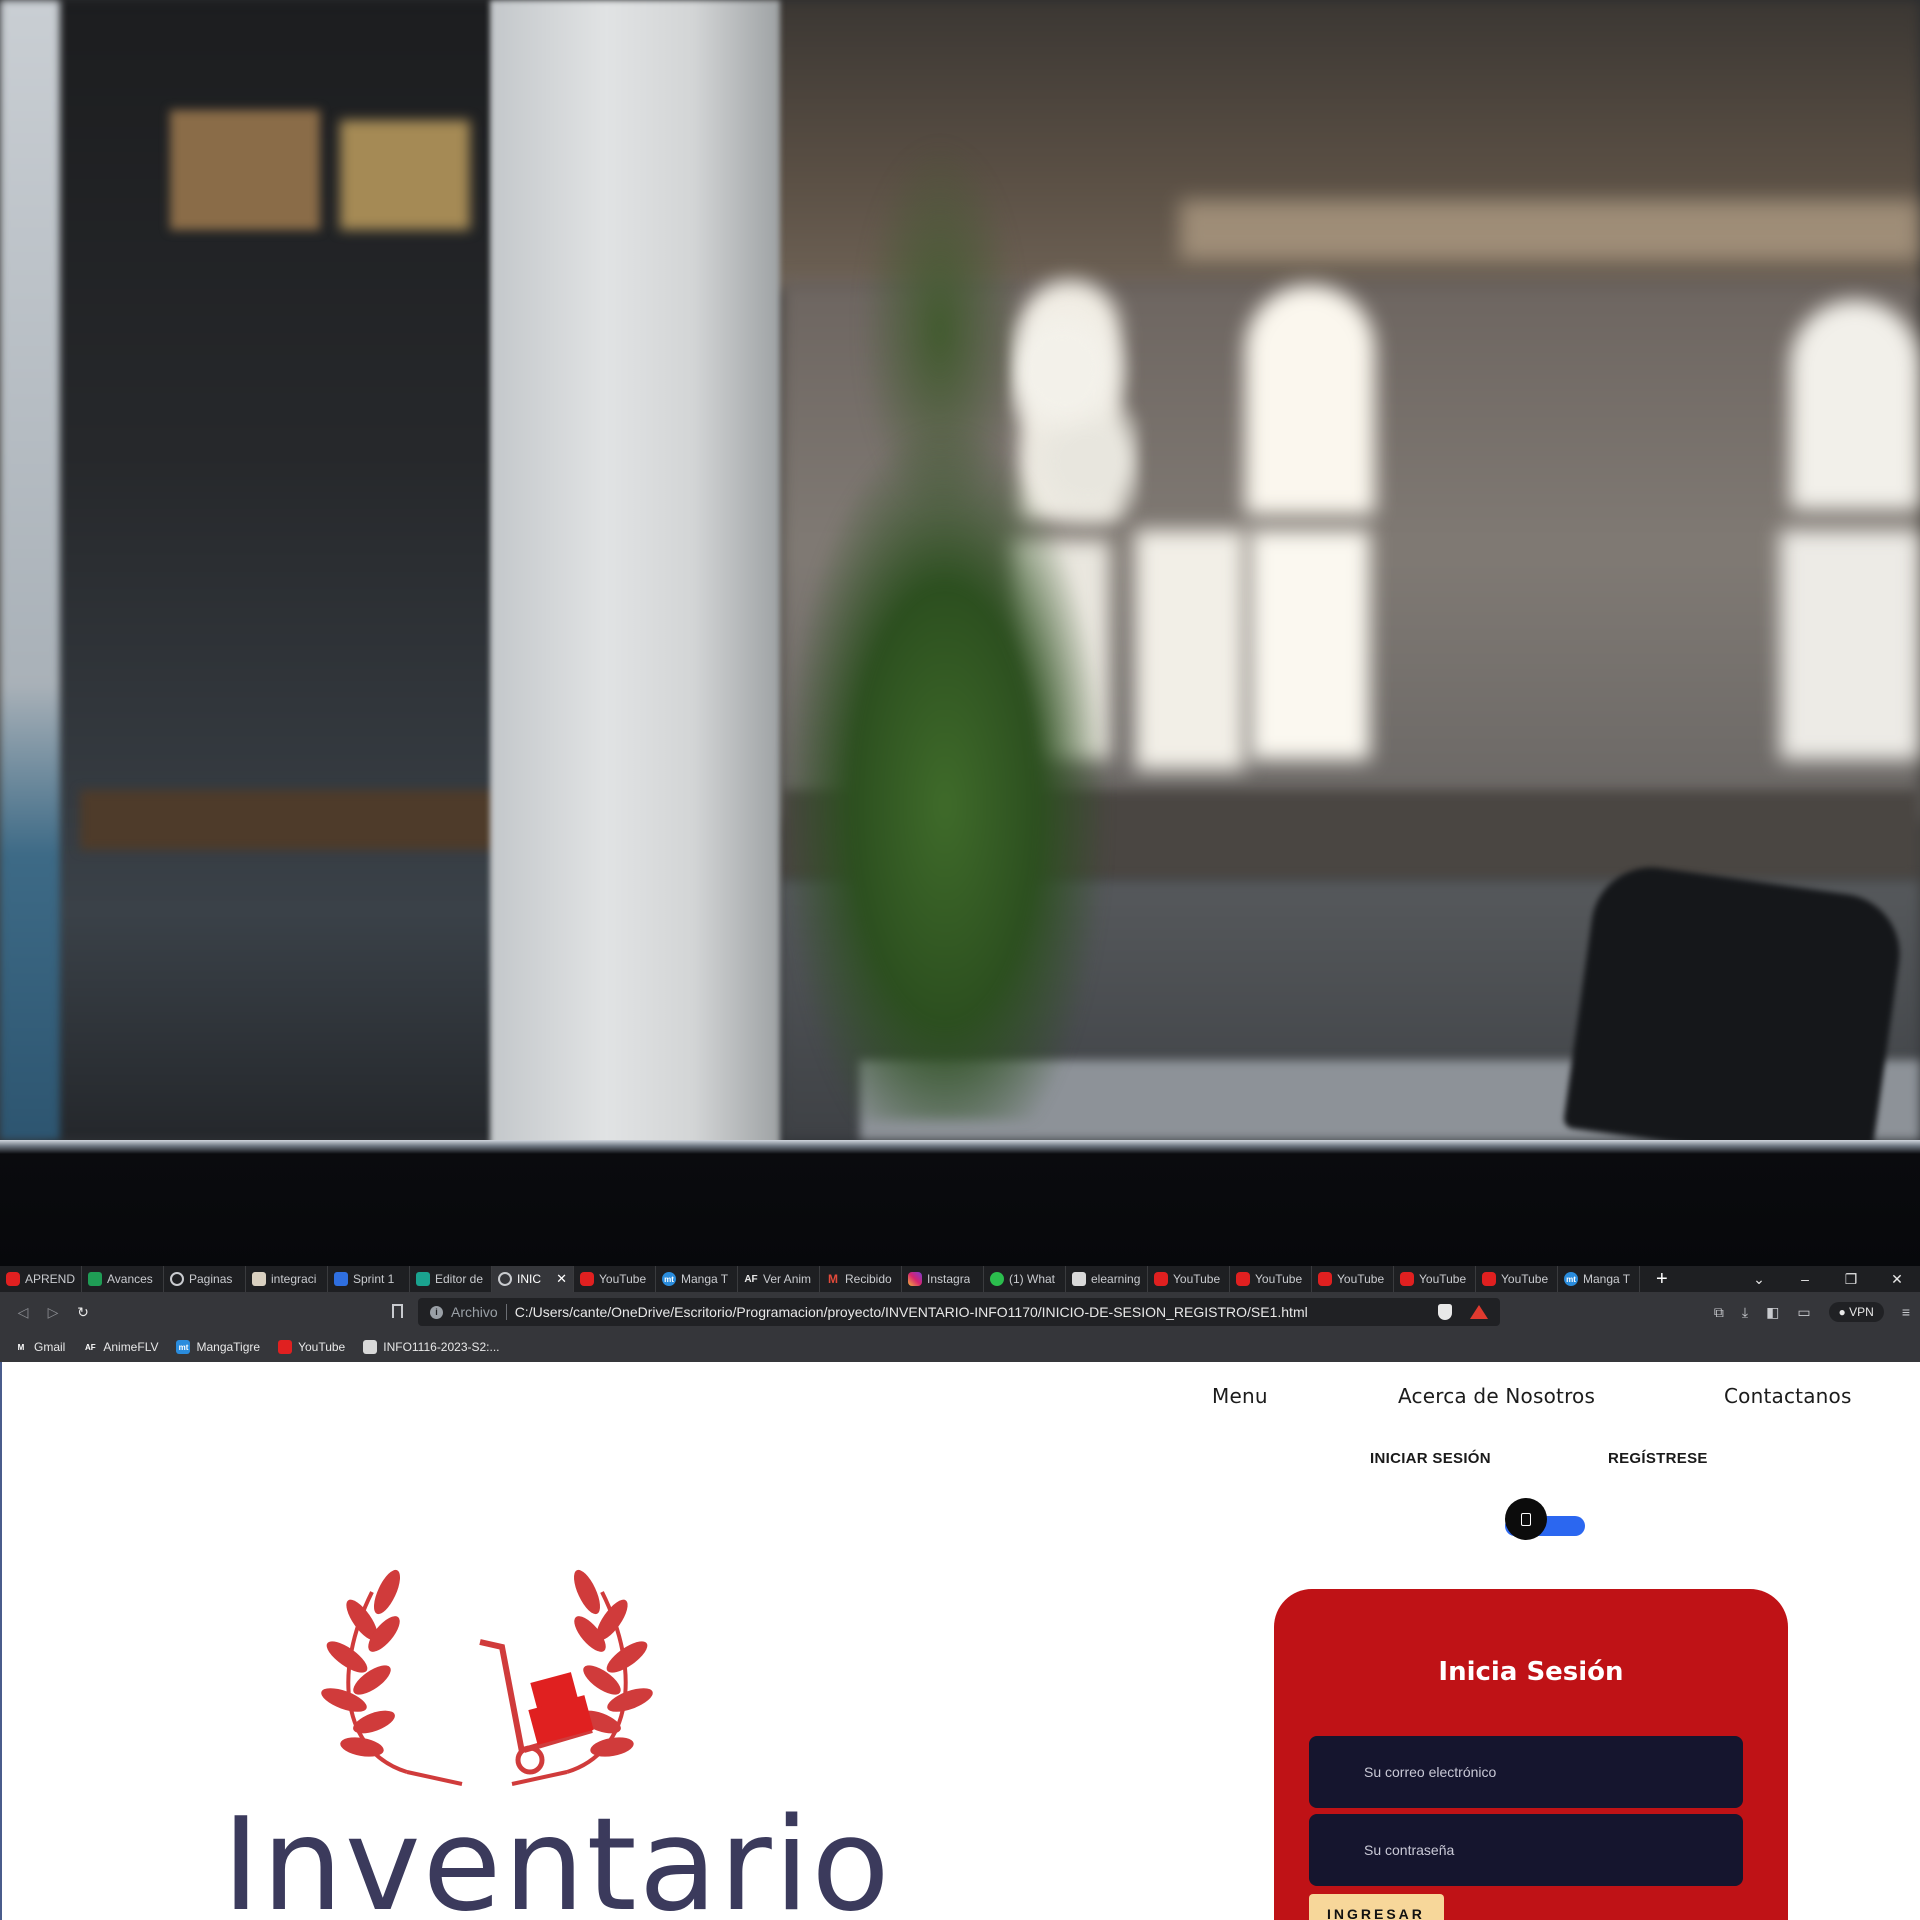  I want to click on browser-tab: AF Ver Anim, so click(779, 1279).